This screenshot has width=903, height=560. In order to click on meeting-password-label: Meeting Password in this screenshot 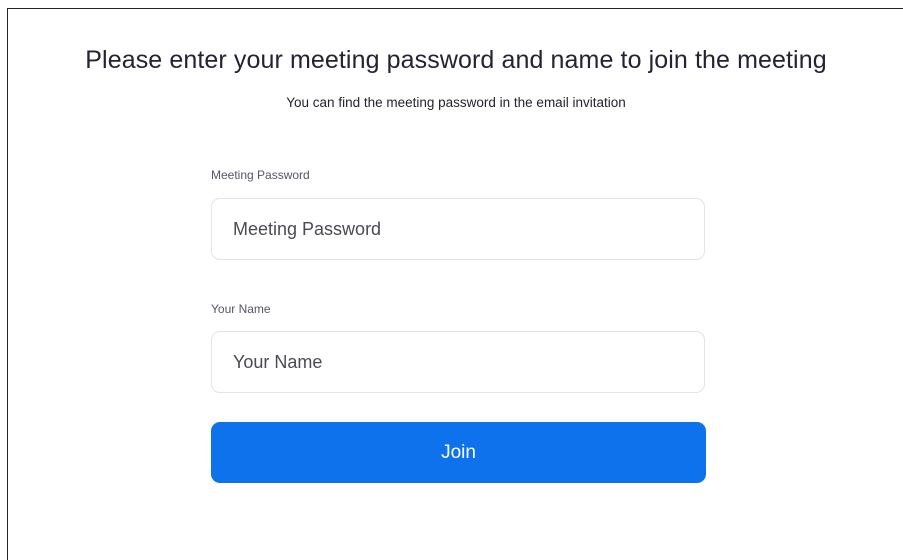, I will do `click(260, 175)`.